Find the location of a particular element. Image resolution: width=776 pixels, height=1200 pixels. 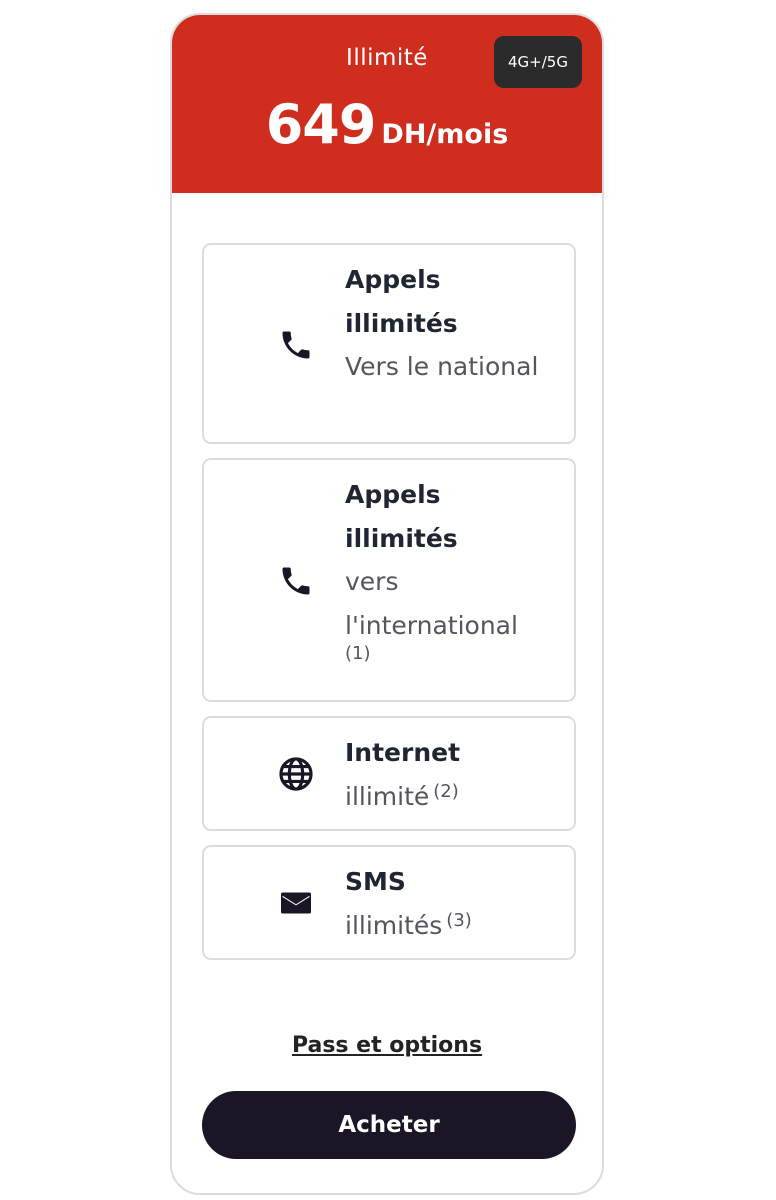

feature-text: Appels illimités Vers le national is located at coordinates (447, 323).